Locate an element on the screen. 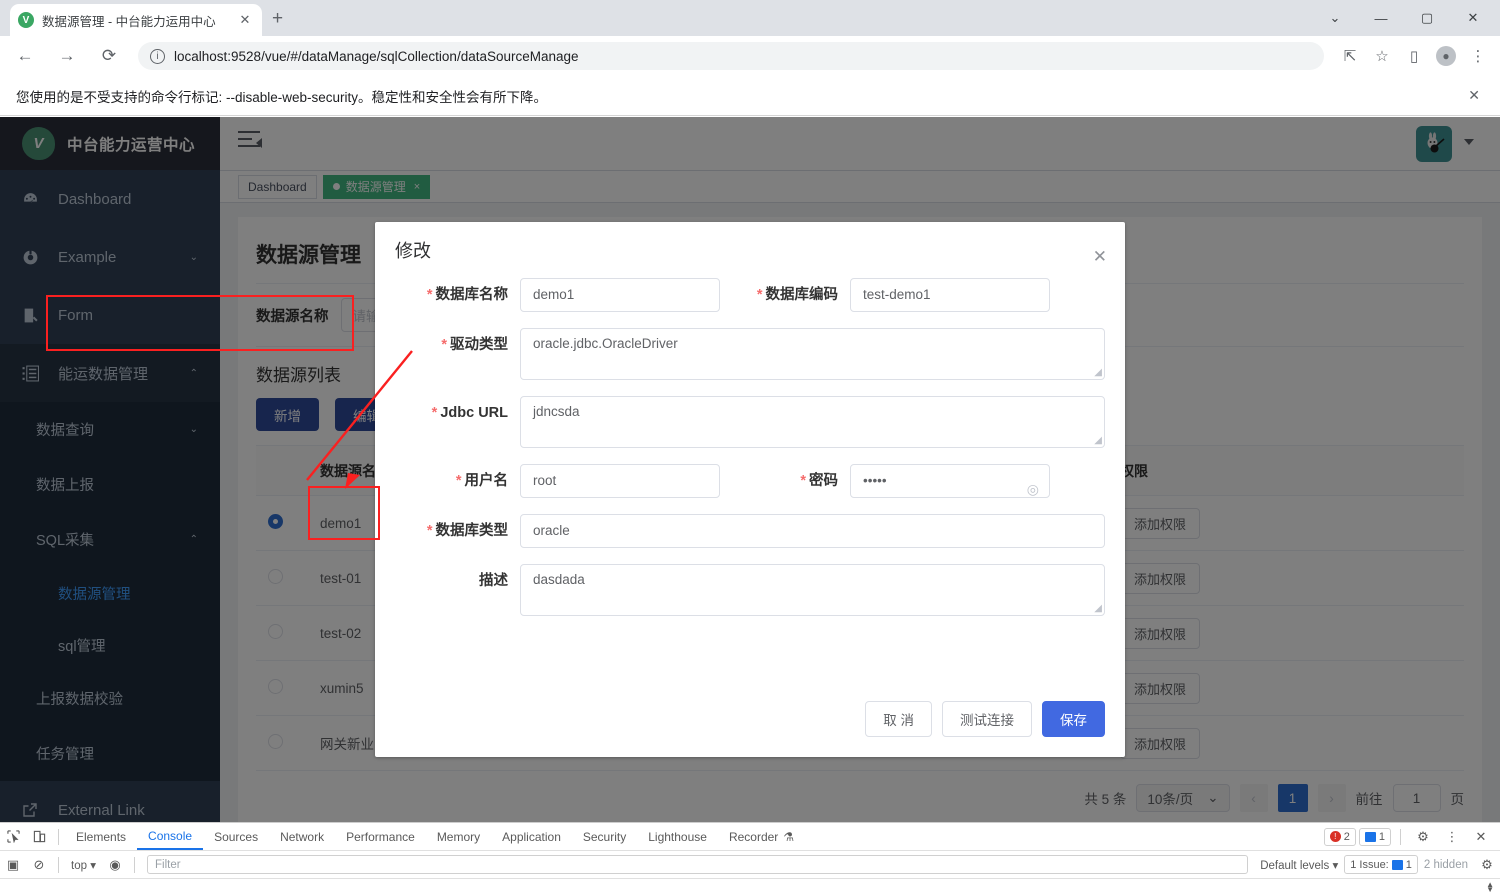 This screenshot has height=896, width=1500. form-row-description: 描述 dasdada ◢ is located at coordinates (750, 590).